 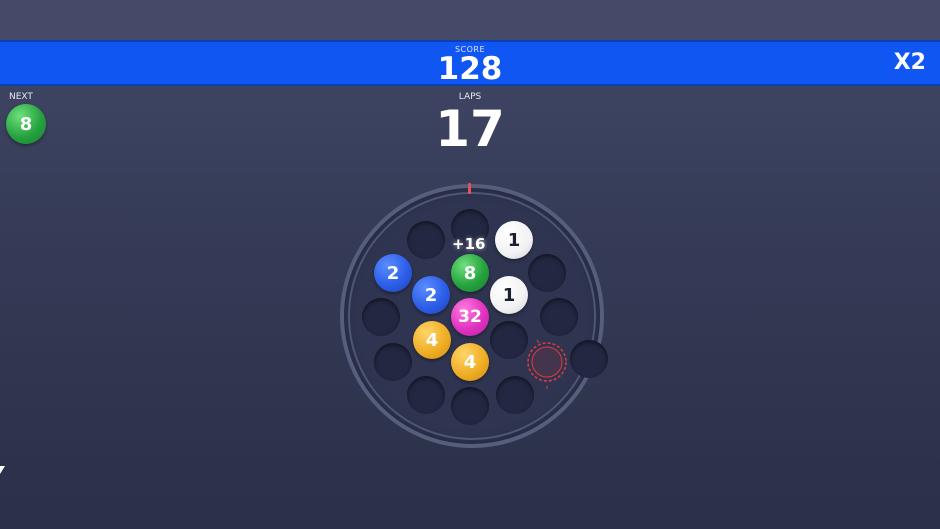 What do you see at coordinates (470, 69) in the screenshot?
I see `score-value: 128` at bounding box center [470, 69].